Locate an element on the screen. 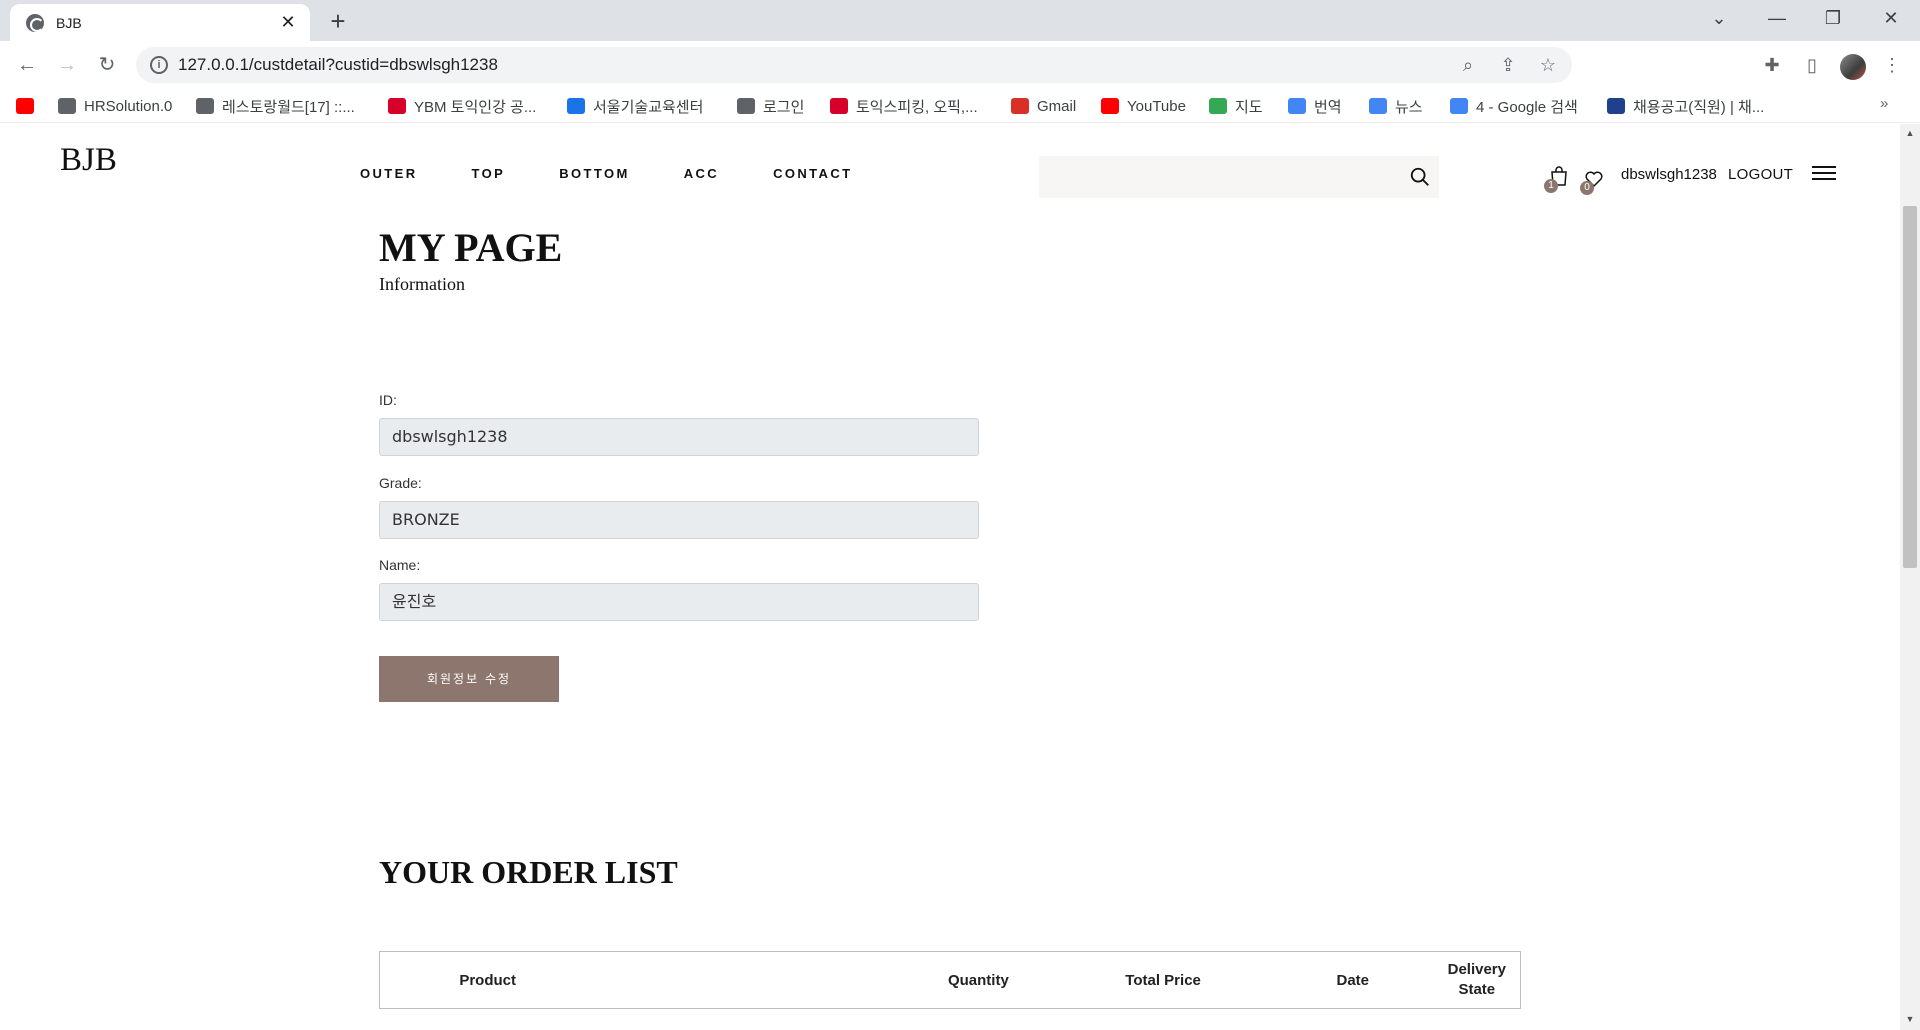  bookmark-item: 번역 is located at coordinates (1315, 106).